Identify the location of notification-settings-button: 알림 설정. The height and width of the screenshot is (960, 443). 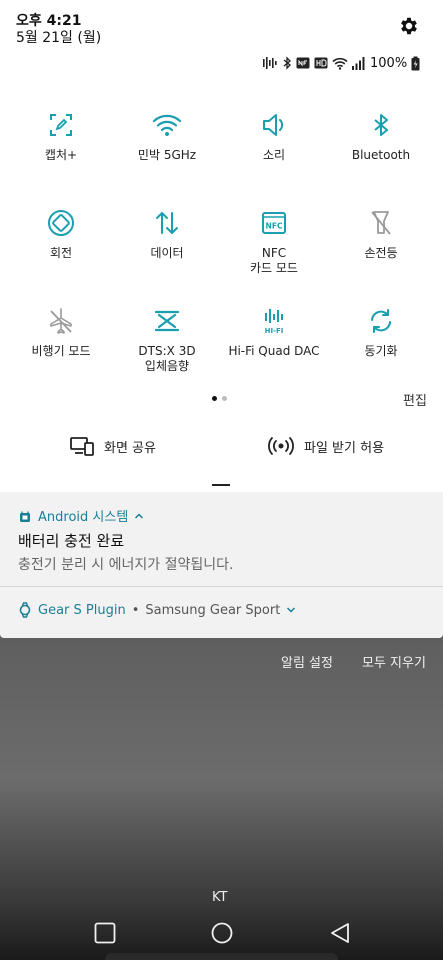
(307, 661).